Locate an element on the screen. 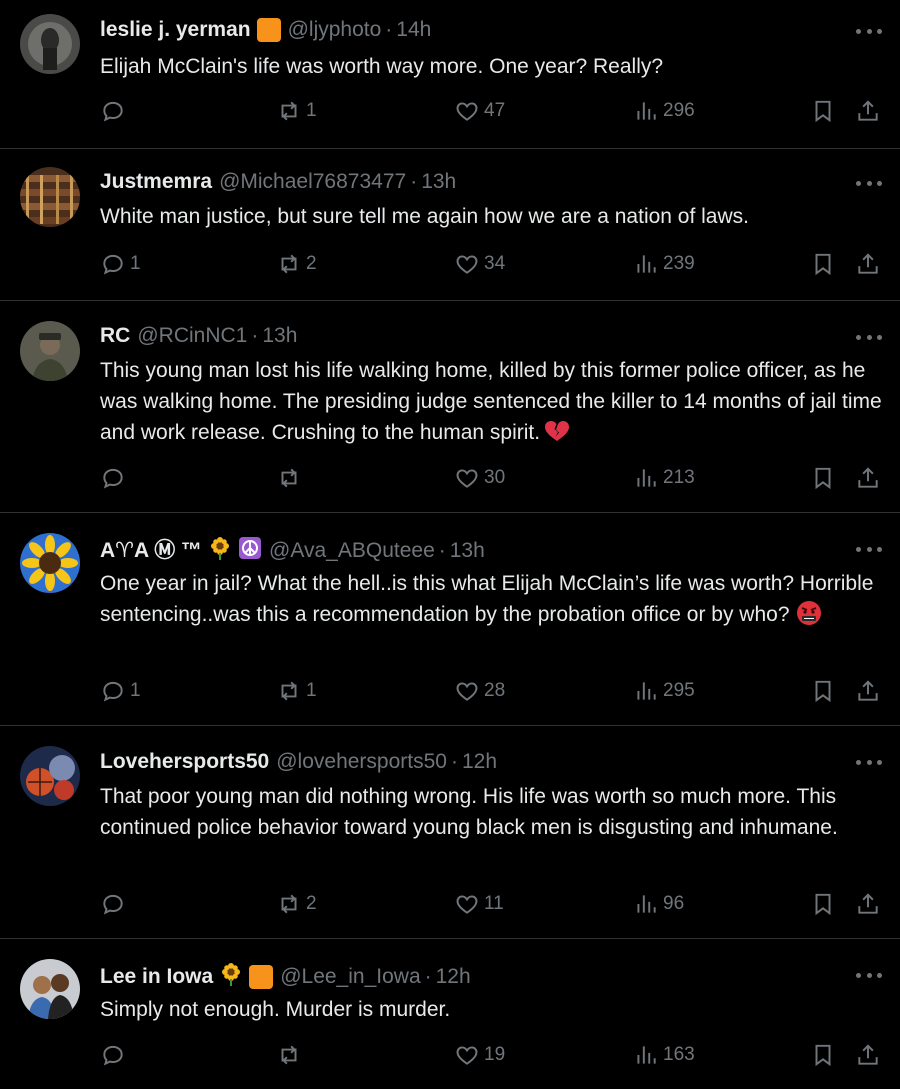 The image size is (900, 1089). views-button: 295 is located at coordinates (664, 691).